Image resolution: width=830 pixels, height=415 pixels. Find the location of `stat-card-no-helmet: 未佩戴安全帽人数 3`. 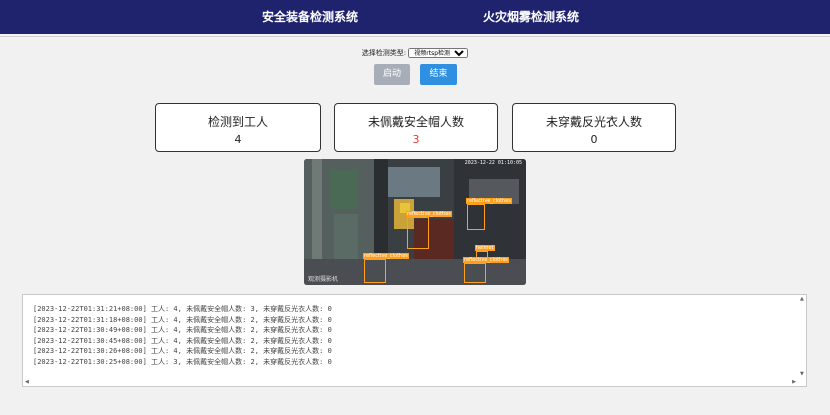

stat-card-no-helmet: 未佩戴安全帽人数 3 is located at coordinates (416, 127).